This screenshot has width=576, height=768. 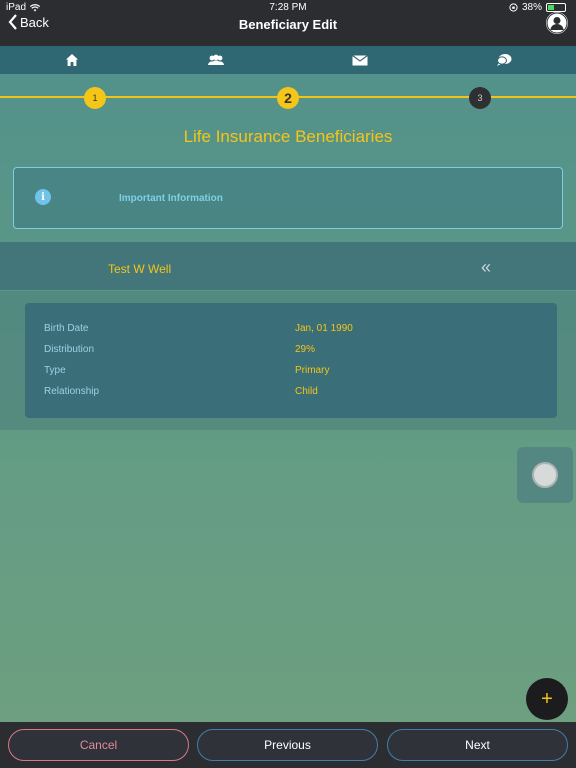 I want to click on detail-label: Distribution, so click(x=69, y=349).